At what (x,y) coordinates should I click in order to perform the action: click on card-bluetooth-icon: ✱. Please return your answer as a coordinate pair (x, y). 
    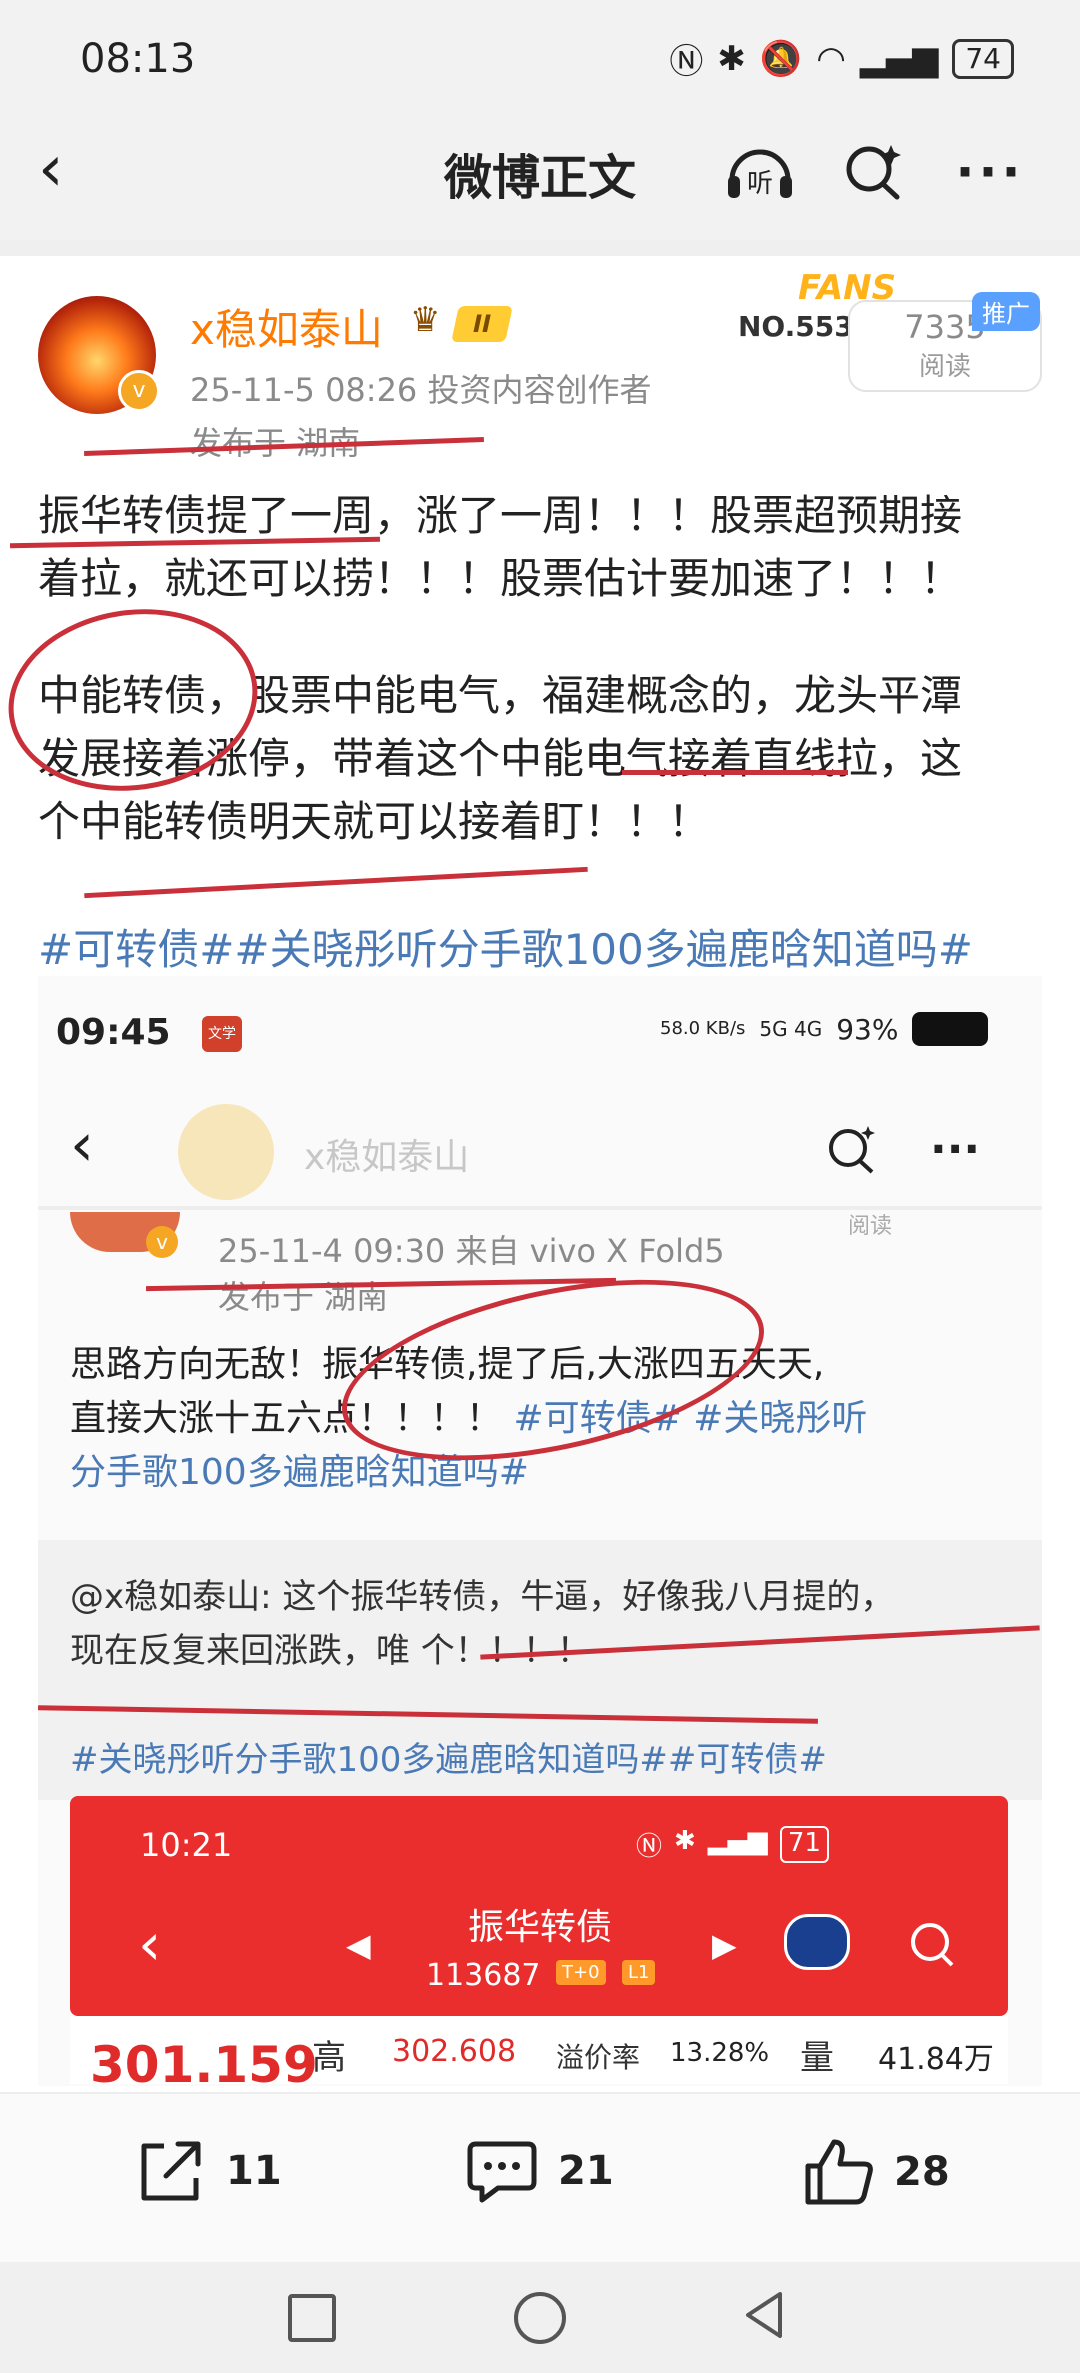
    Looking at the image, I should click on (685, 1841).